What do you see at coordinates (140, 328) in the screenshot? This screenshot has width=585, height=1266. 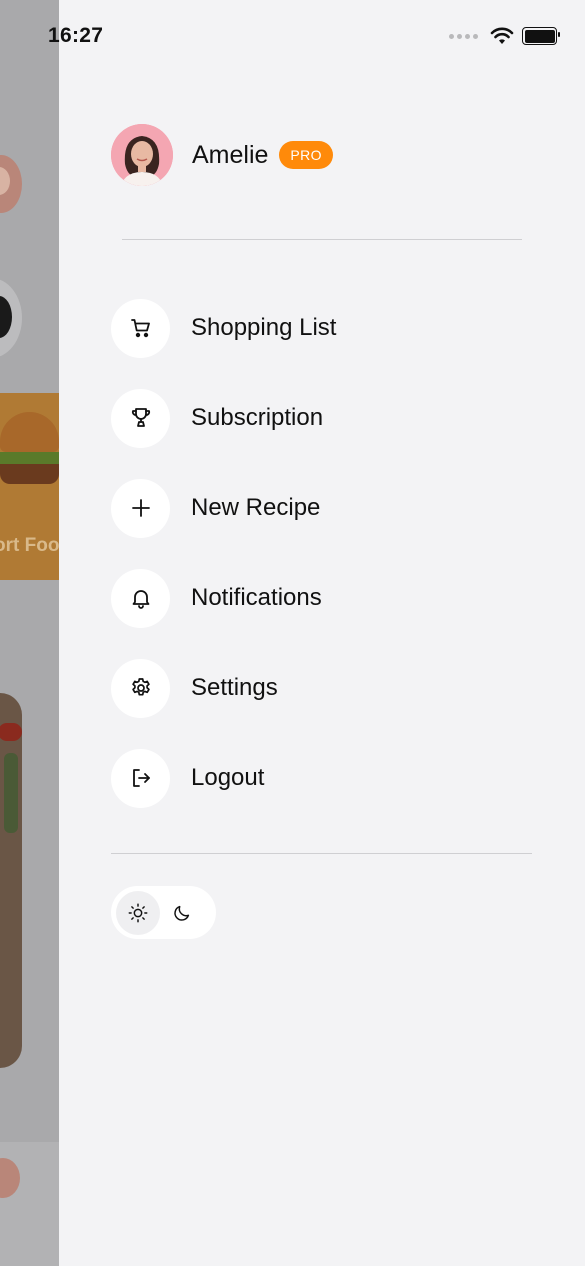 I see `cart-icon` at bounding box center [140, 328].